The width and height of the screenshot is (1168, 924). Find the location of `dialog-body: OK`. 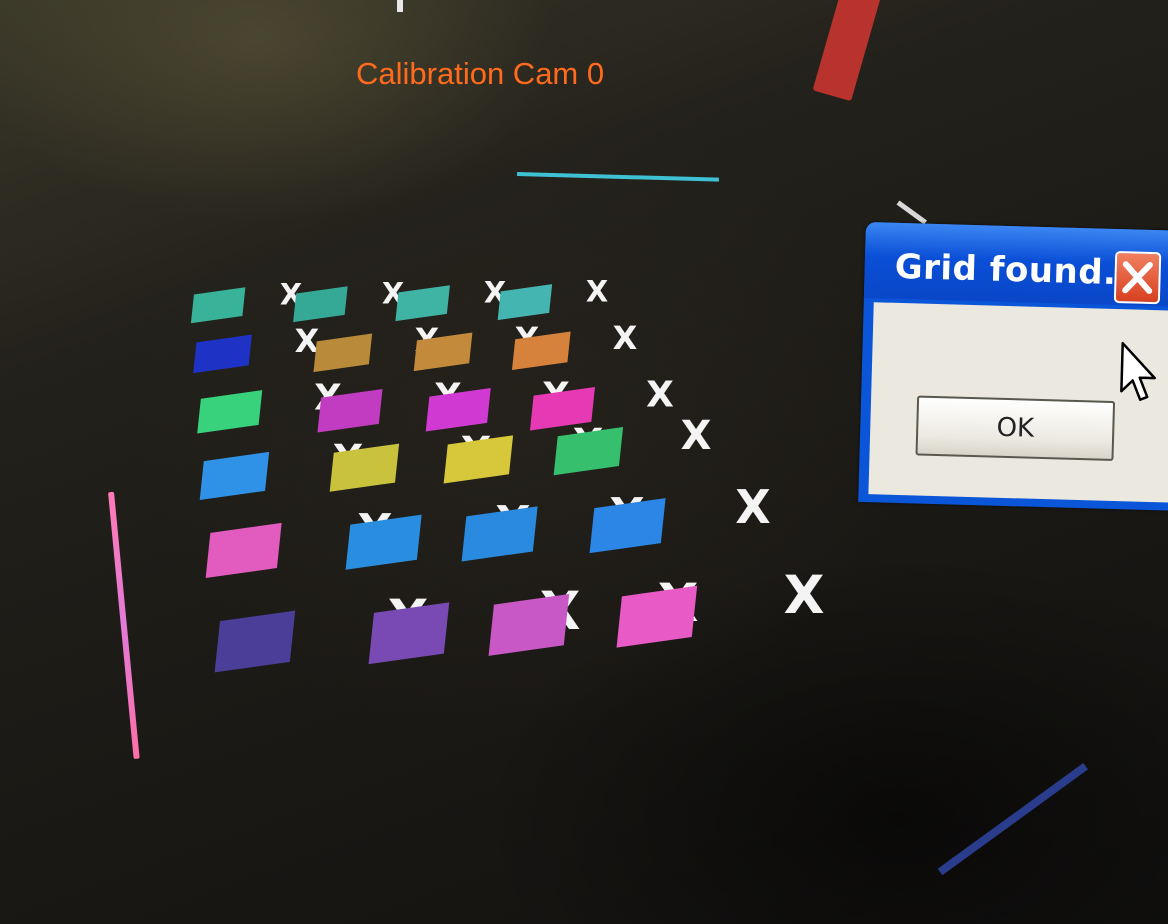

dialog-body: OK is located at coordinates (1018, 402).